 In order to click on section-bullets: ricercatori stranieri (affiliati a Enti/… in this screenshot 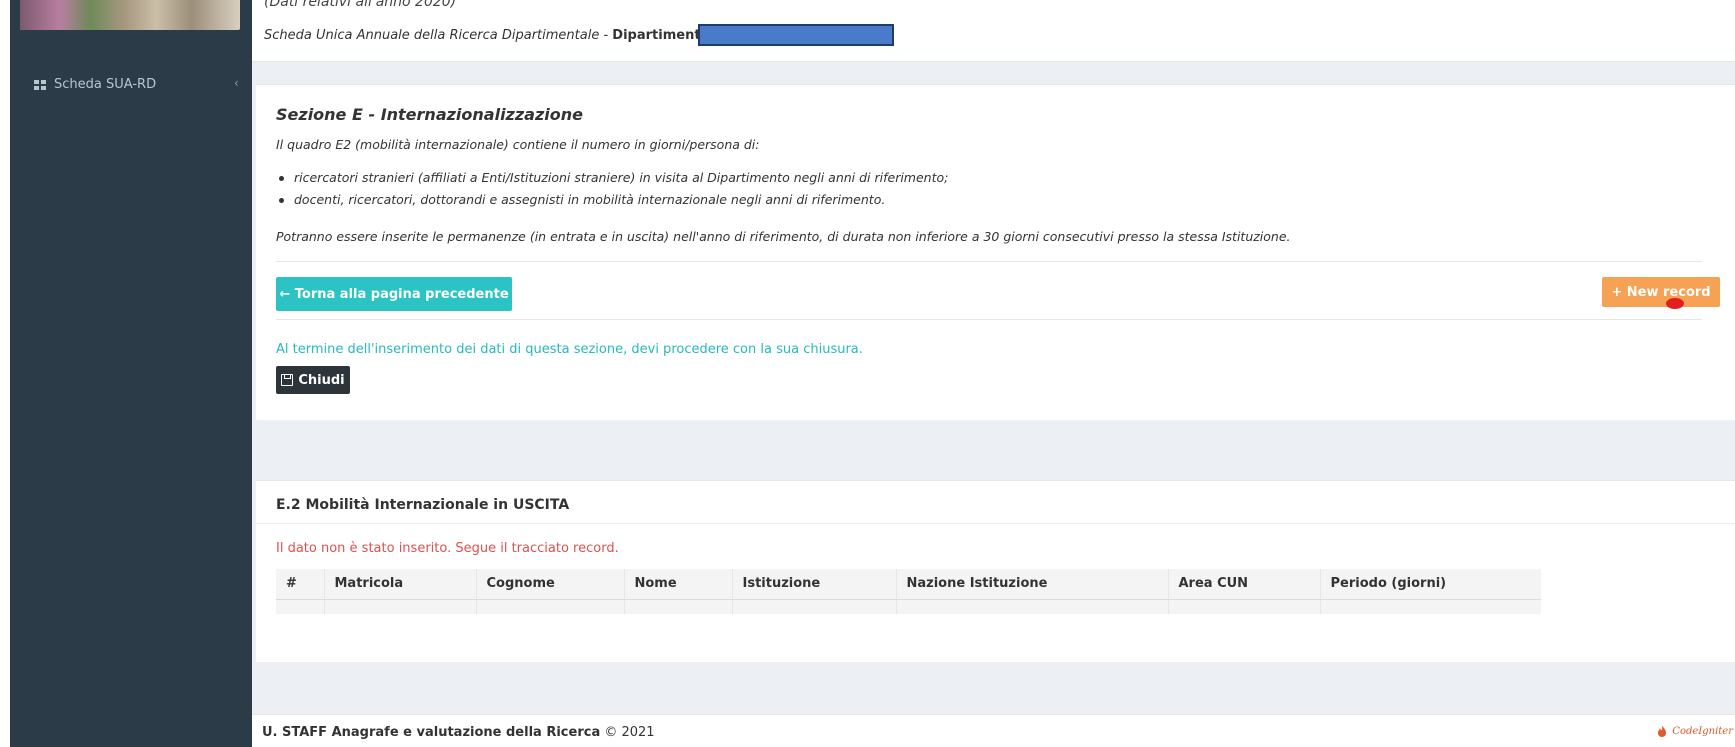, I will do `click(613, 189)`.